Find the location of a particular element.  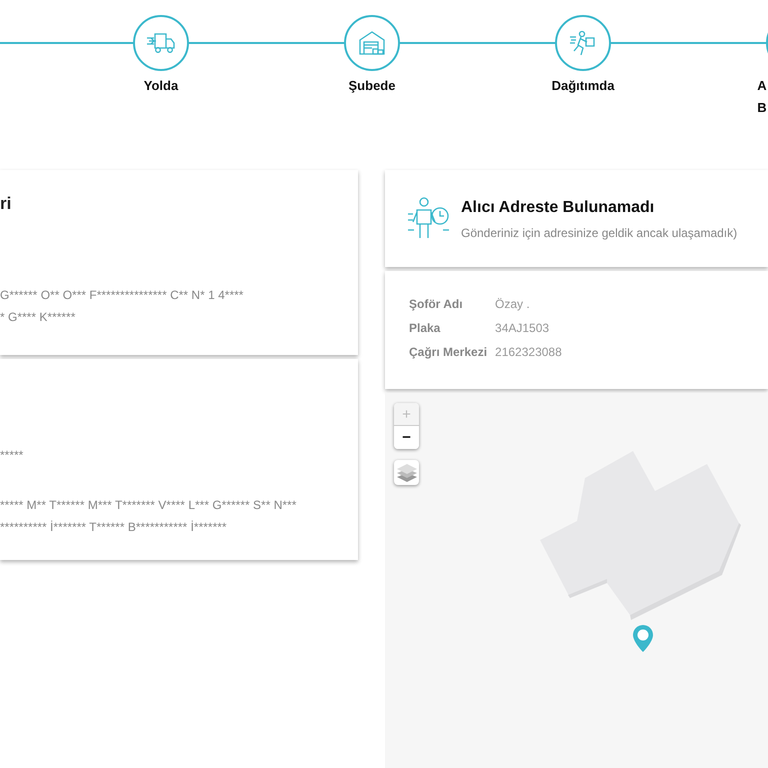

driver-label: Şoför Adı is located at coordinates (436, 304).